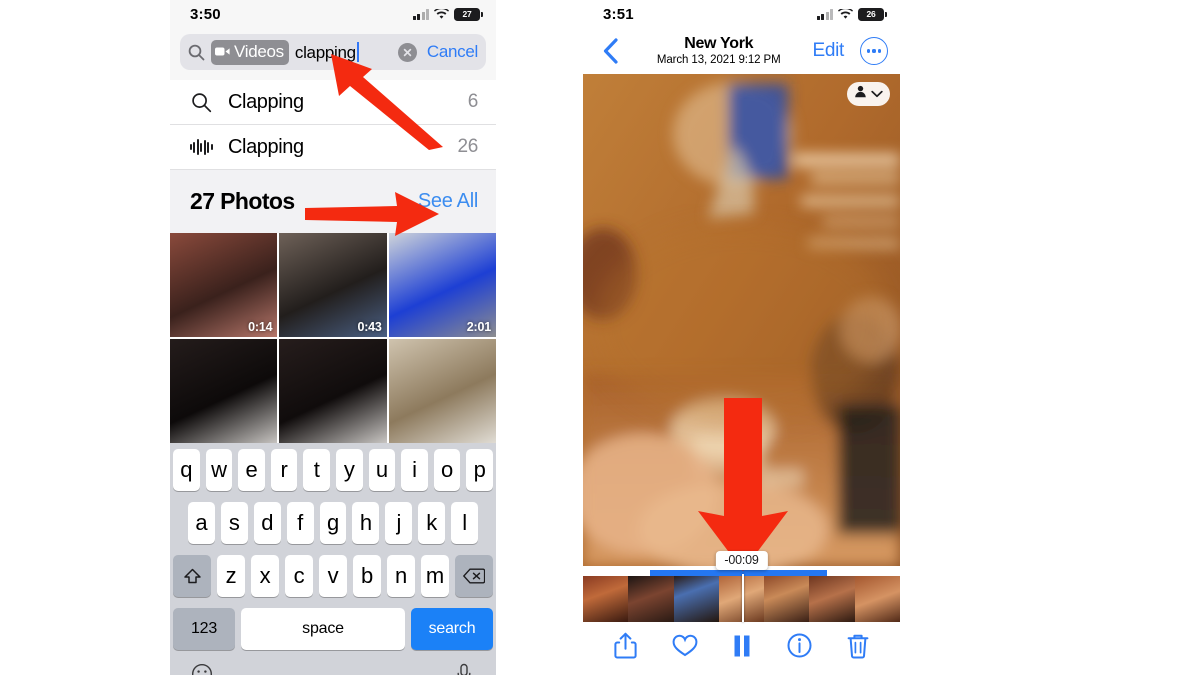 The image size is (1200, 675). I want to click on search-return-key: search, so click(452, 629).